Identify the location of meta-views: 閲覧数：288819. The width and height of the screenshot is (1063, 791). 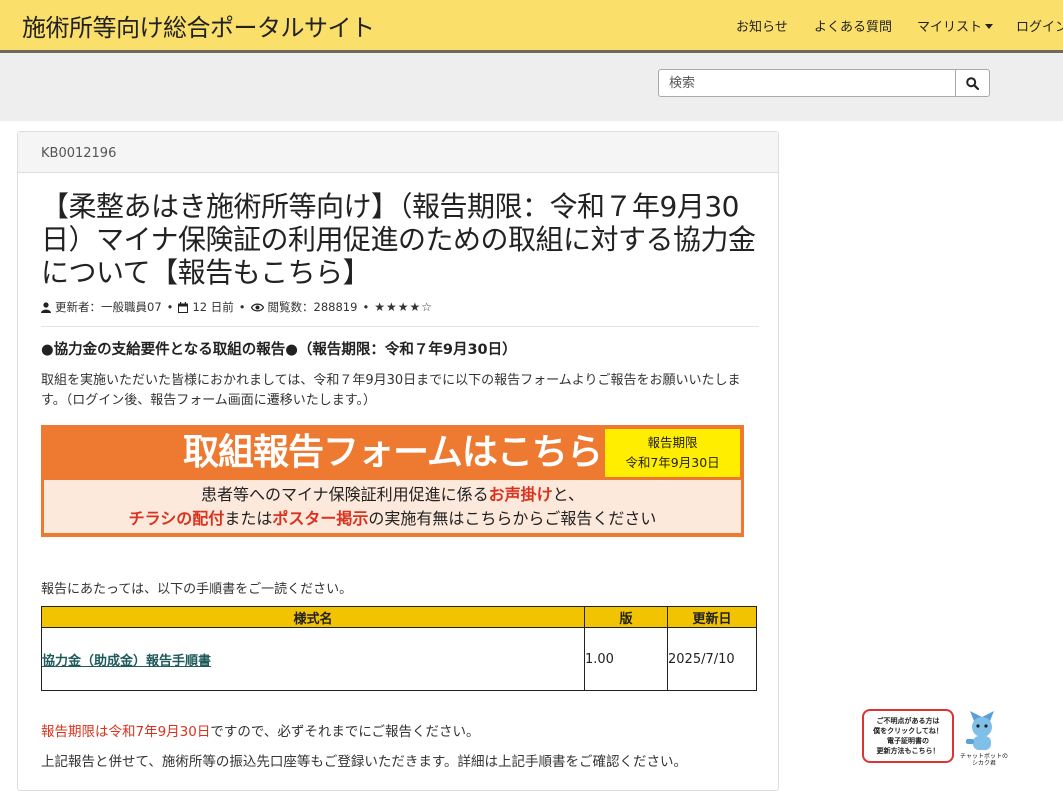
(312, 307).